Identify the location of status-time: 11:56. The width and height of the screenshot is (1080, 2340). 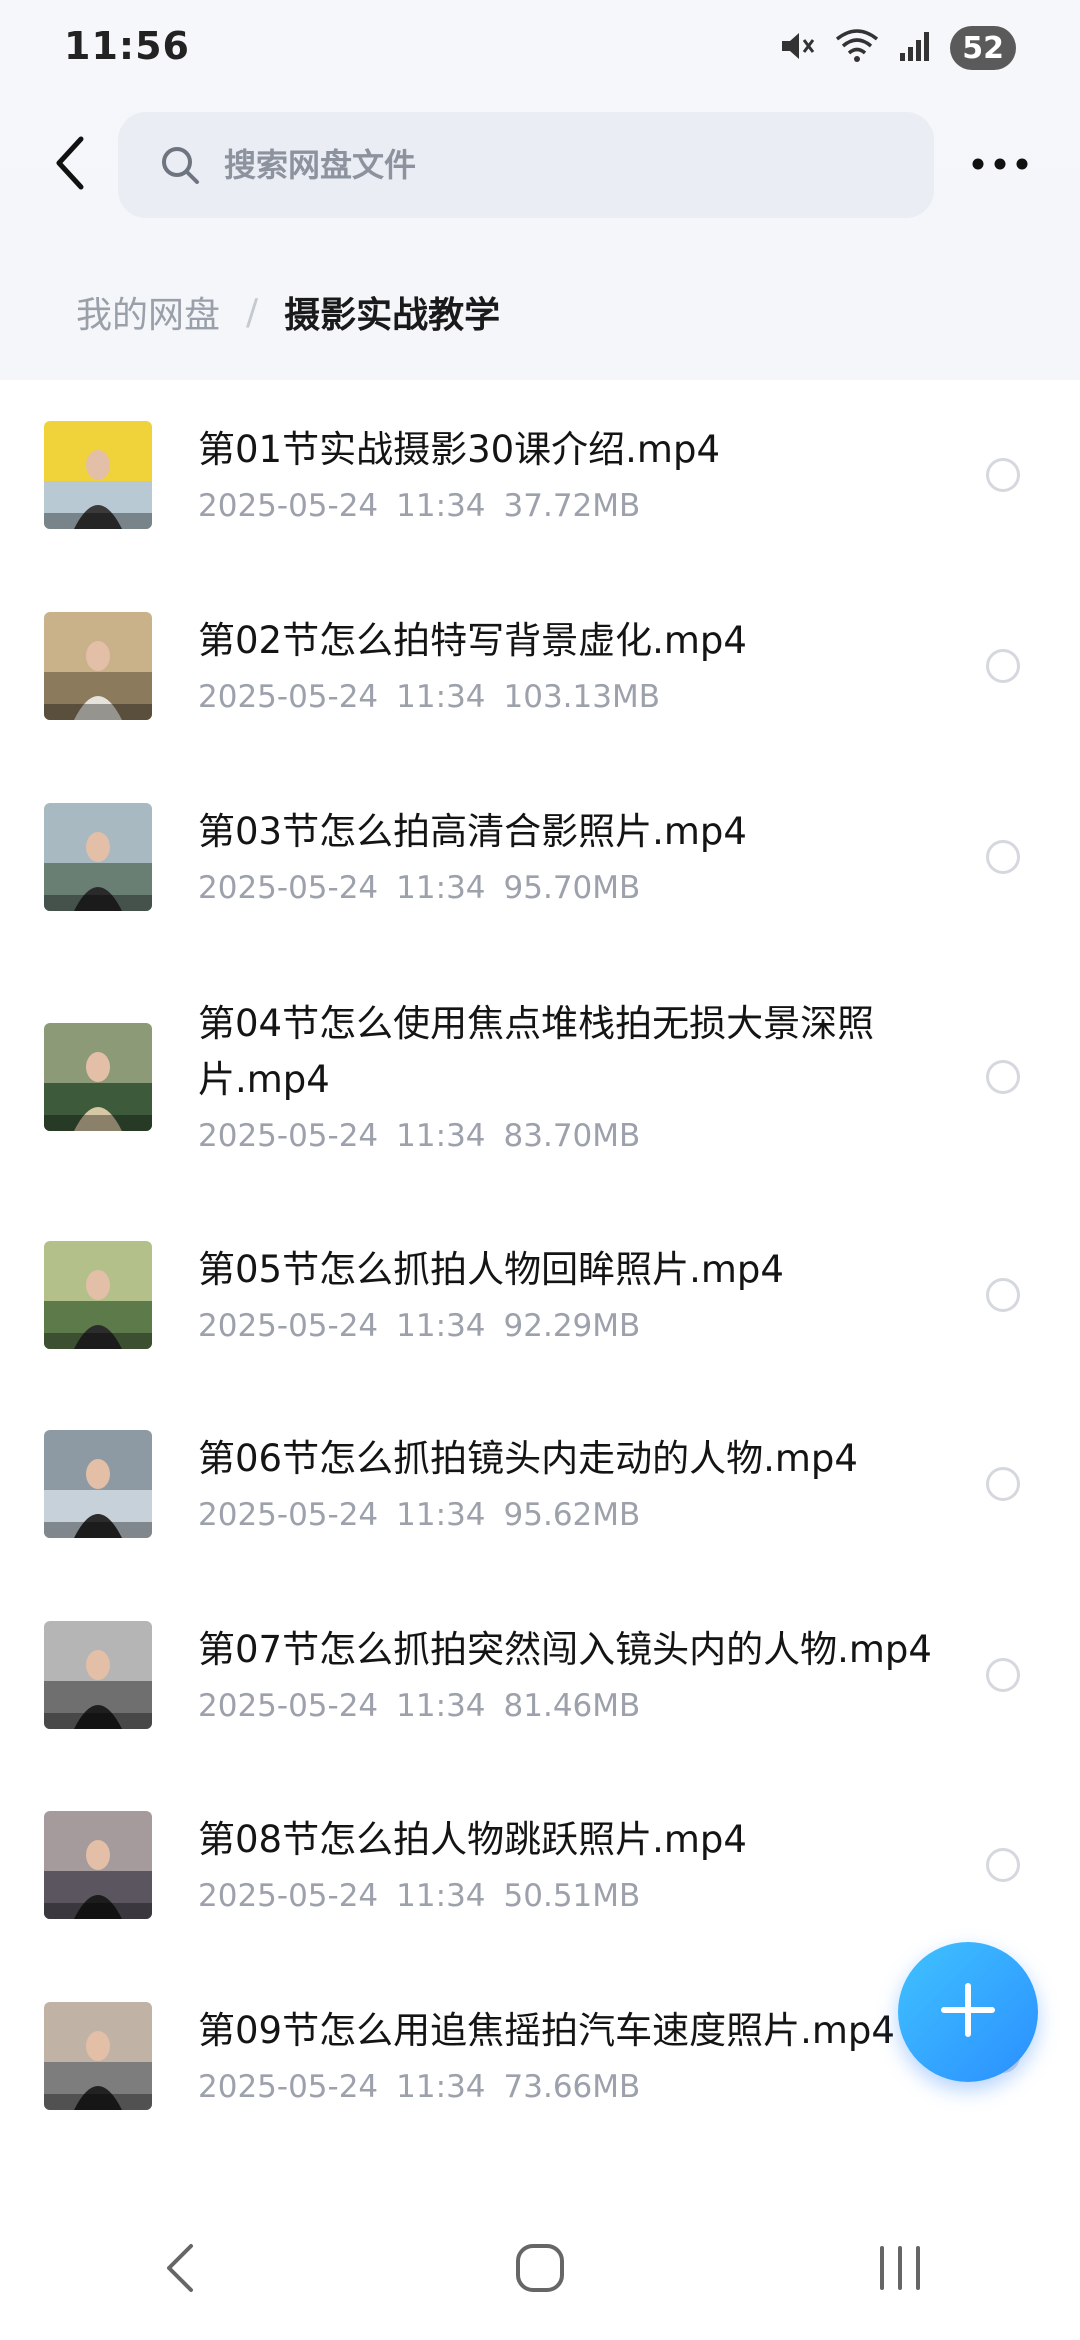
(127, 46).